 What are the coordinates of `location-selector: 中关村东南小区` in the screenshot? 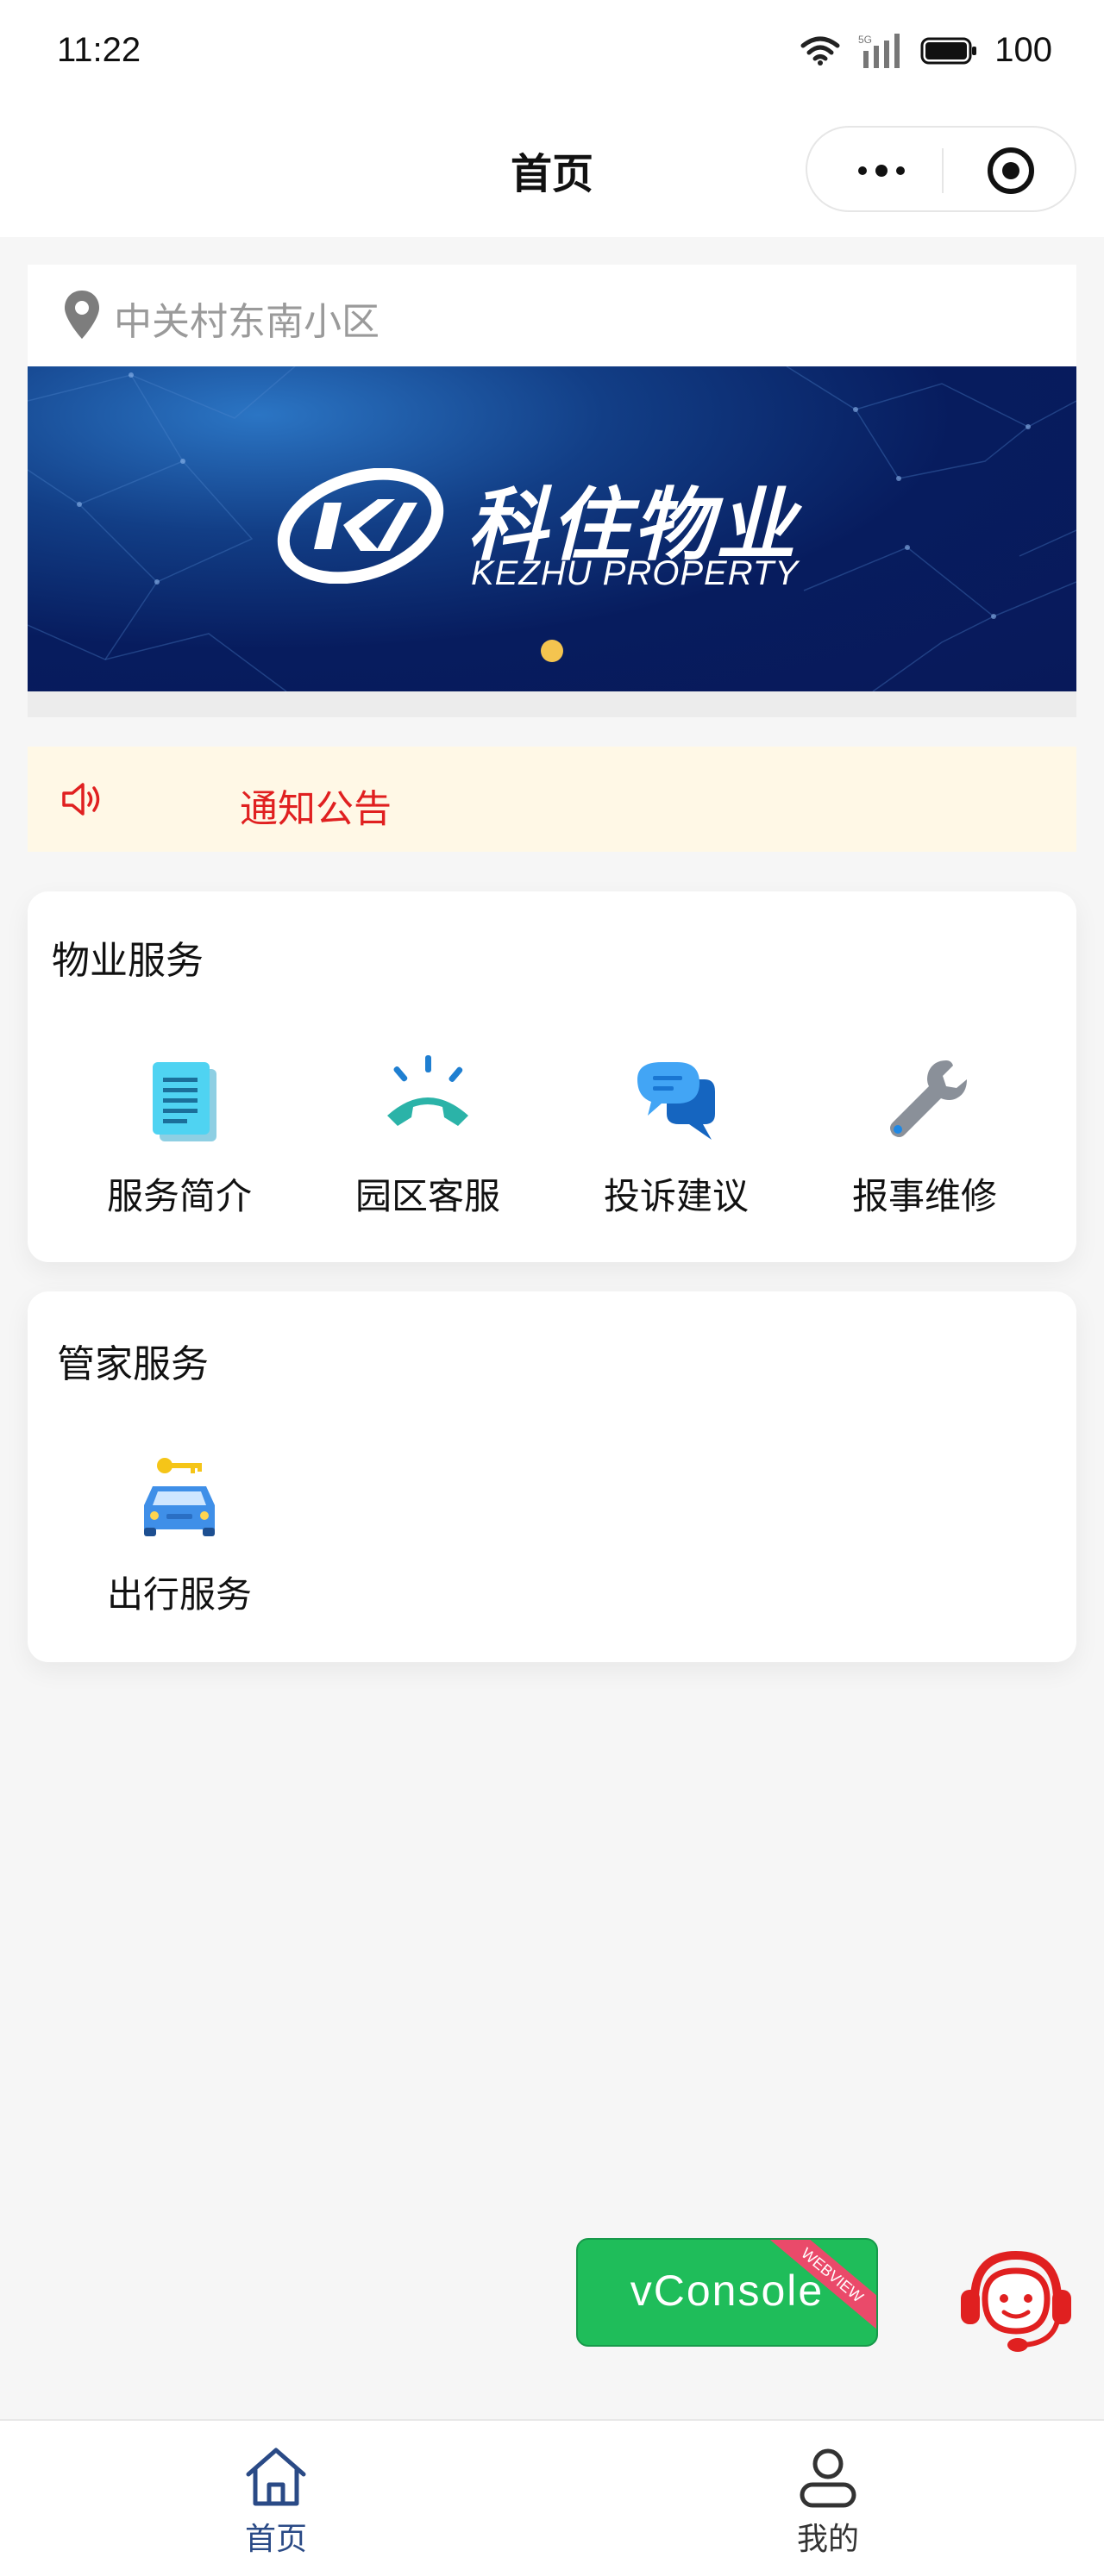 It's located at (552, 316).